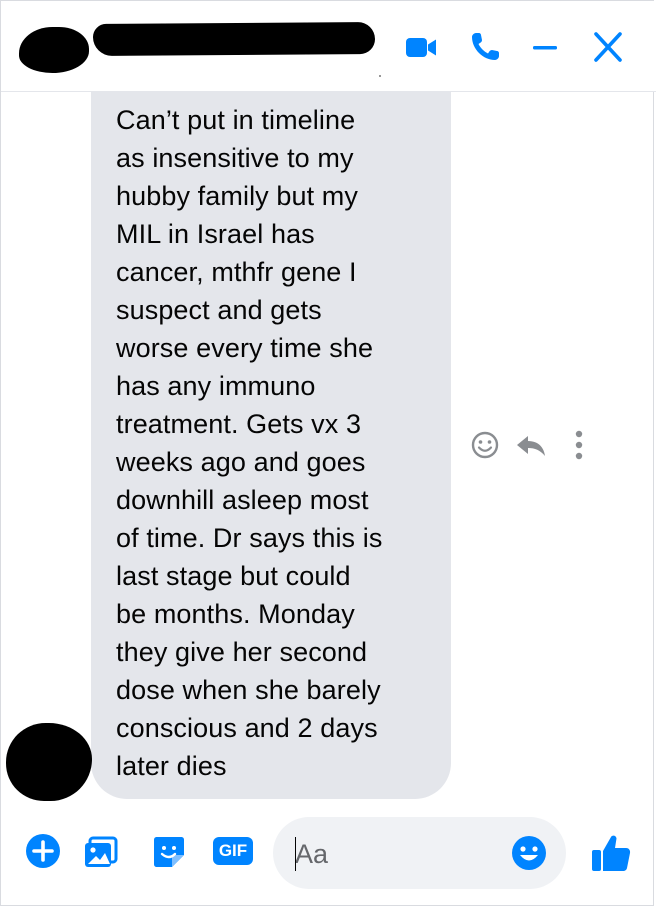 This screenshot has height=908, width=656. I want to click on minimize-icon, so click(545, 48).